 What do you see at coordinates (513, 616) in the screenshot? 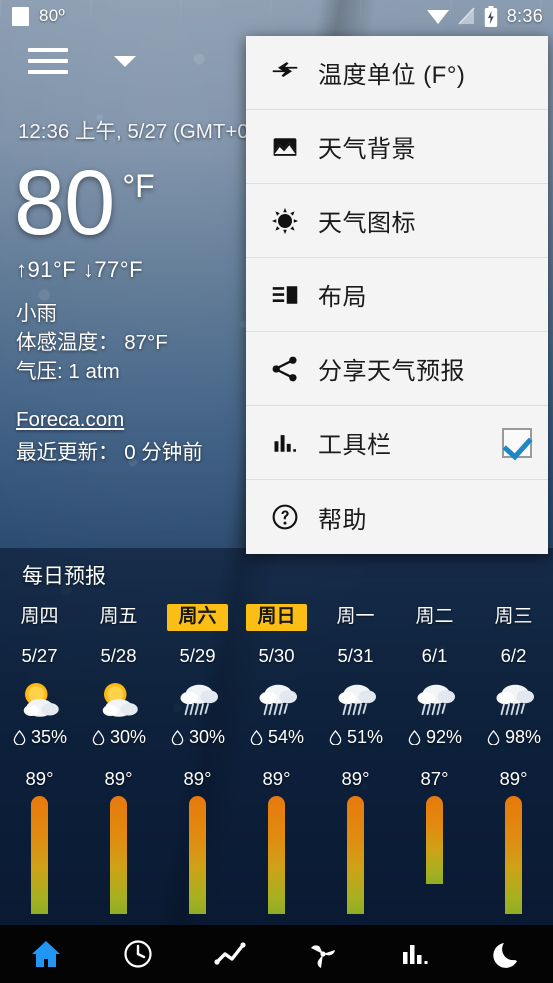
I see `forecast-day-name: 周三` at bounding box center [513, 616].